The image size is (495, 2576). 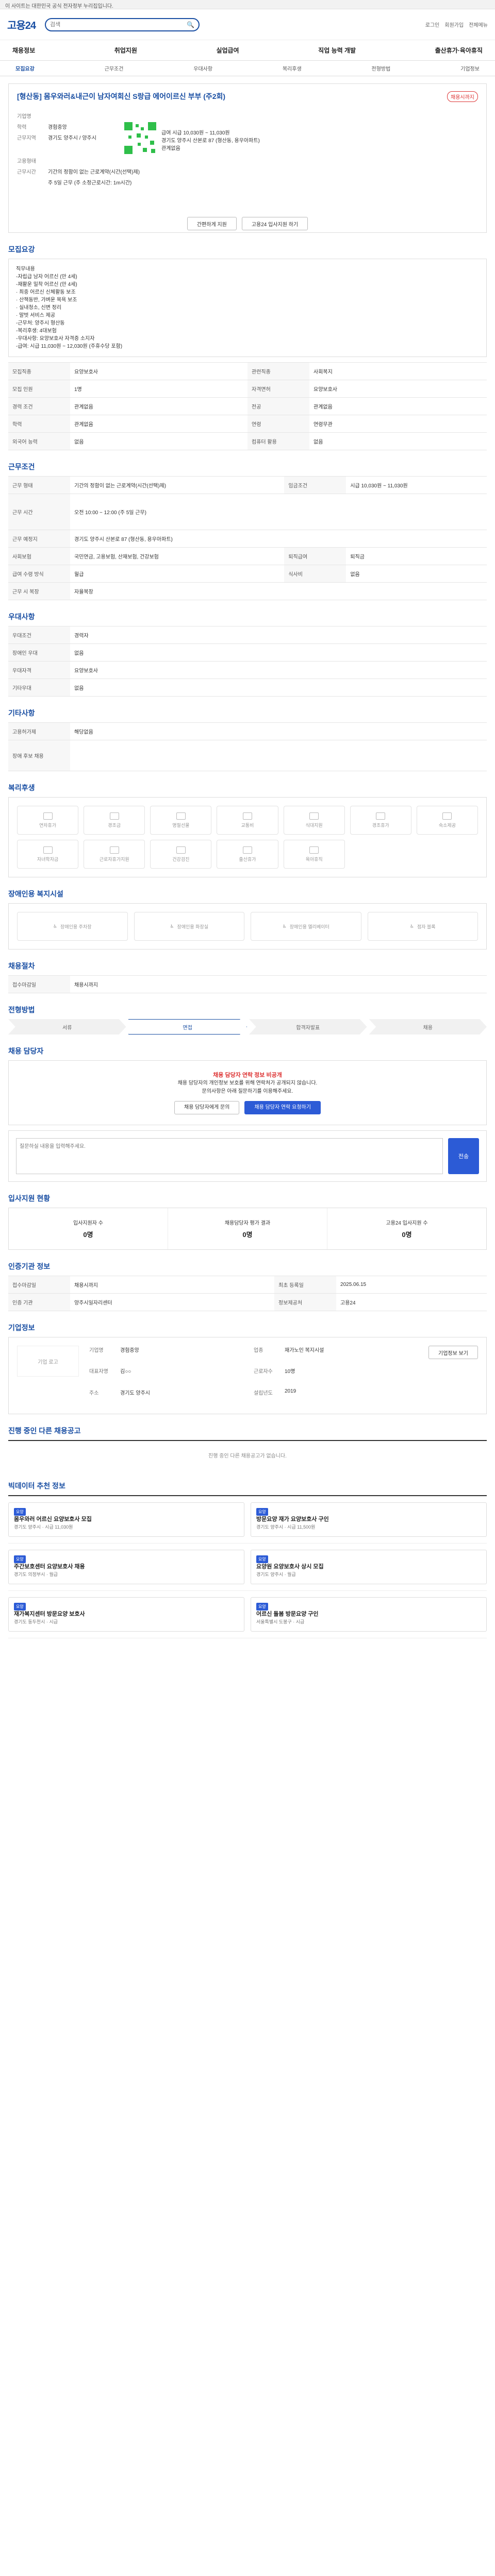 I want to click on nav-leave: 출산휴가·육아휴직, so click(x=459, y=51).